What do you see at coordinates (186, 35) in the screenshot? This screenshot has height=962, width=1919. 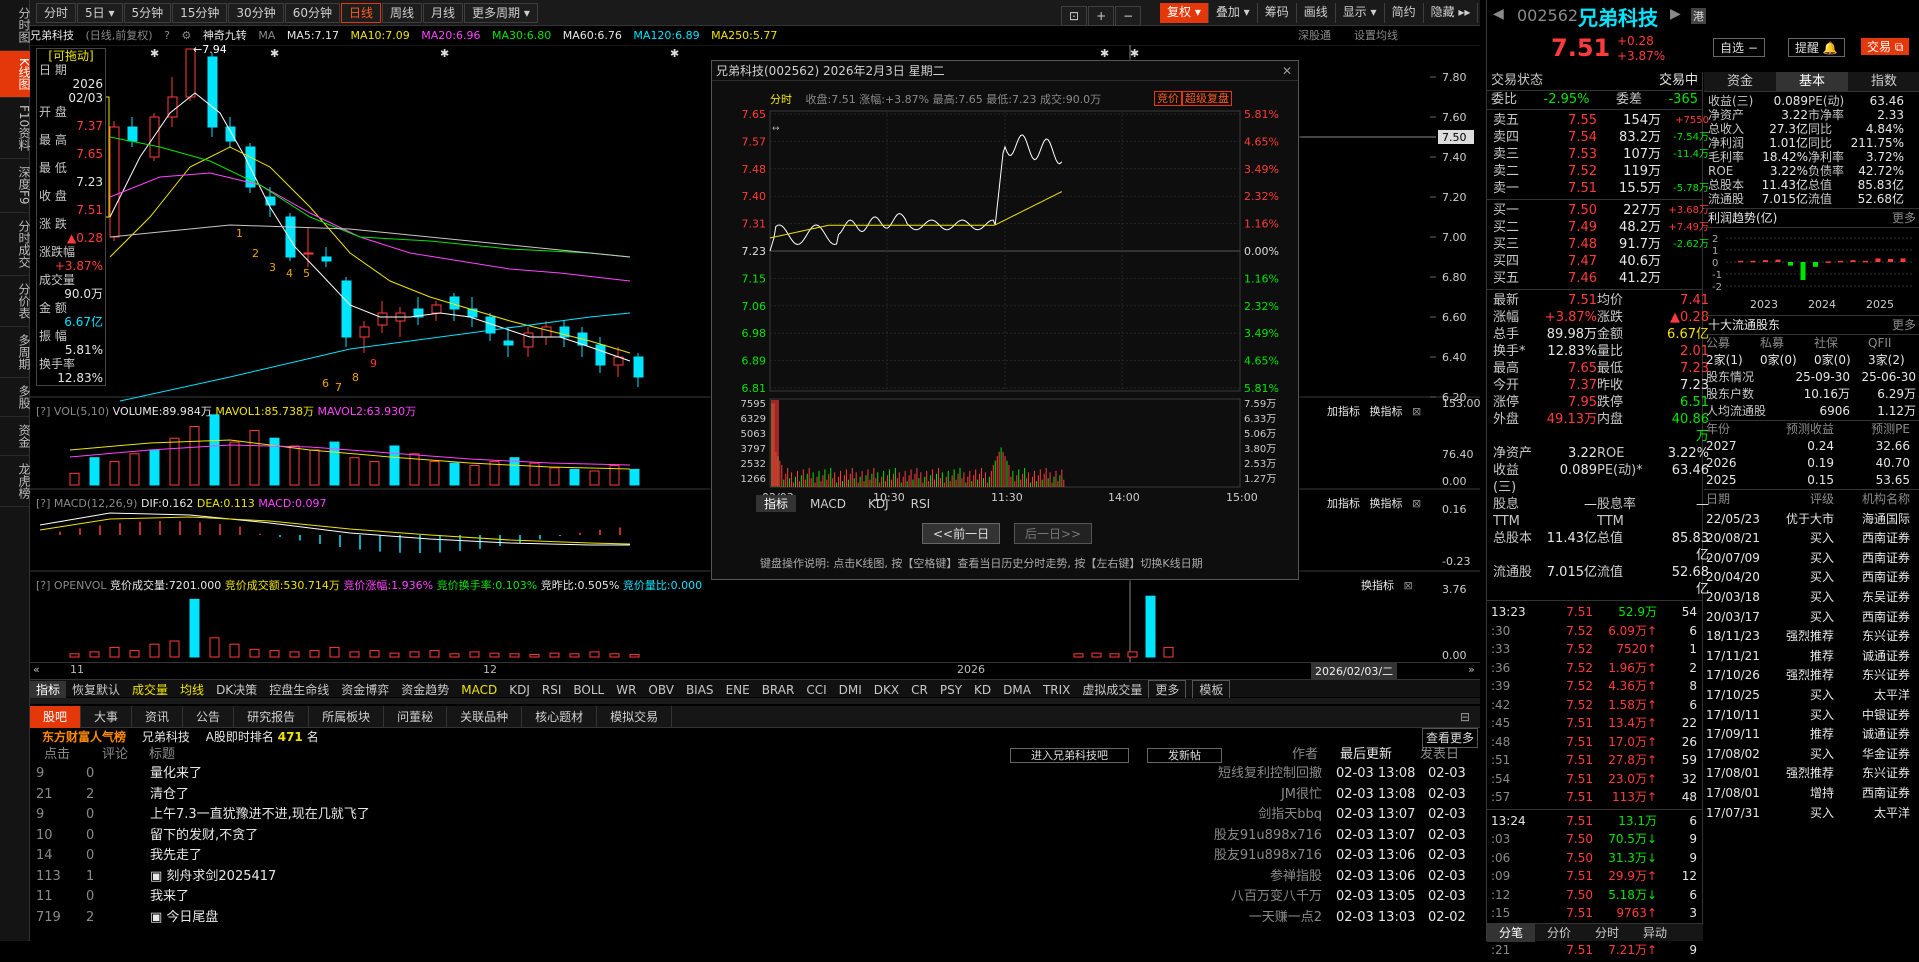 I see `gear-icon: ⚙` at bounding box center [186, 35].